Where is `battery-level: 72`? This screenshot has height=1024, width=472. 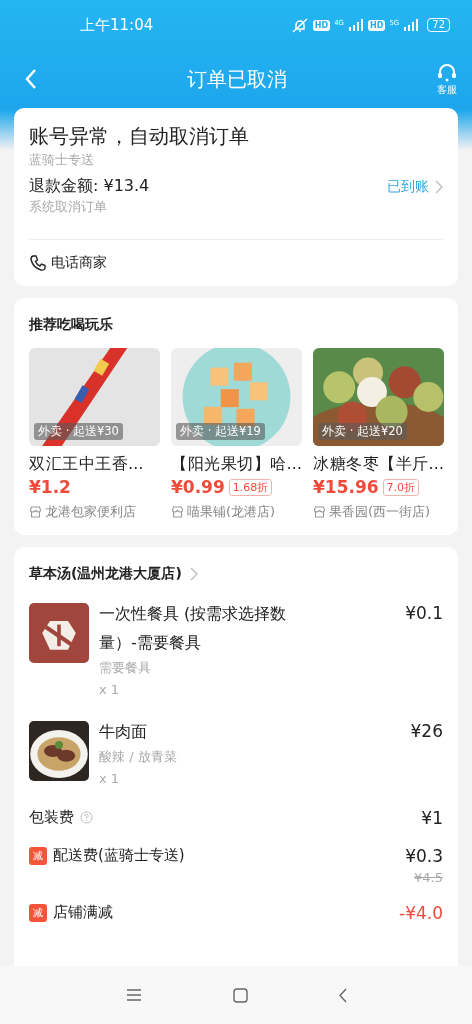
battery-level: 72 is located at coordinates (438, 25).